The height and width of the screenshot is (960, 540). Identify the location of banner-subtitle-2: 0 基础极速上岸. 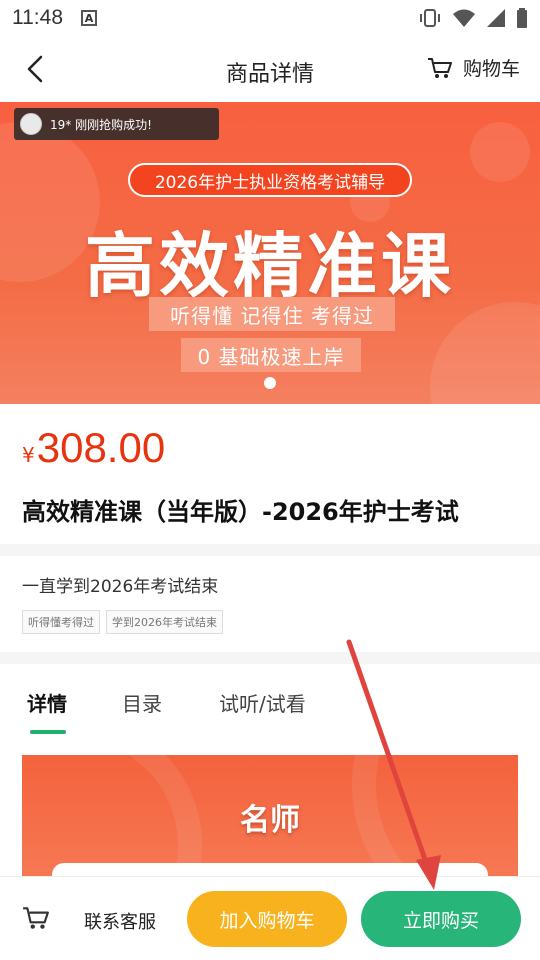
(271, 355).